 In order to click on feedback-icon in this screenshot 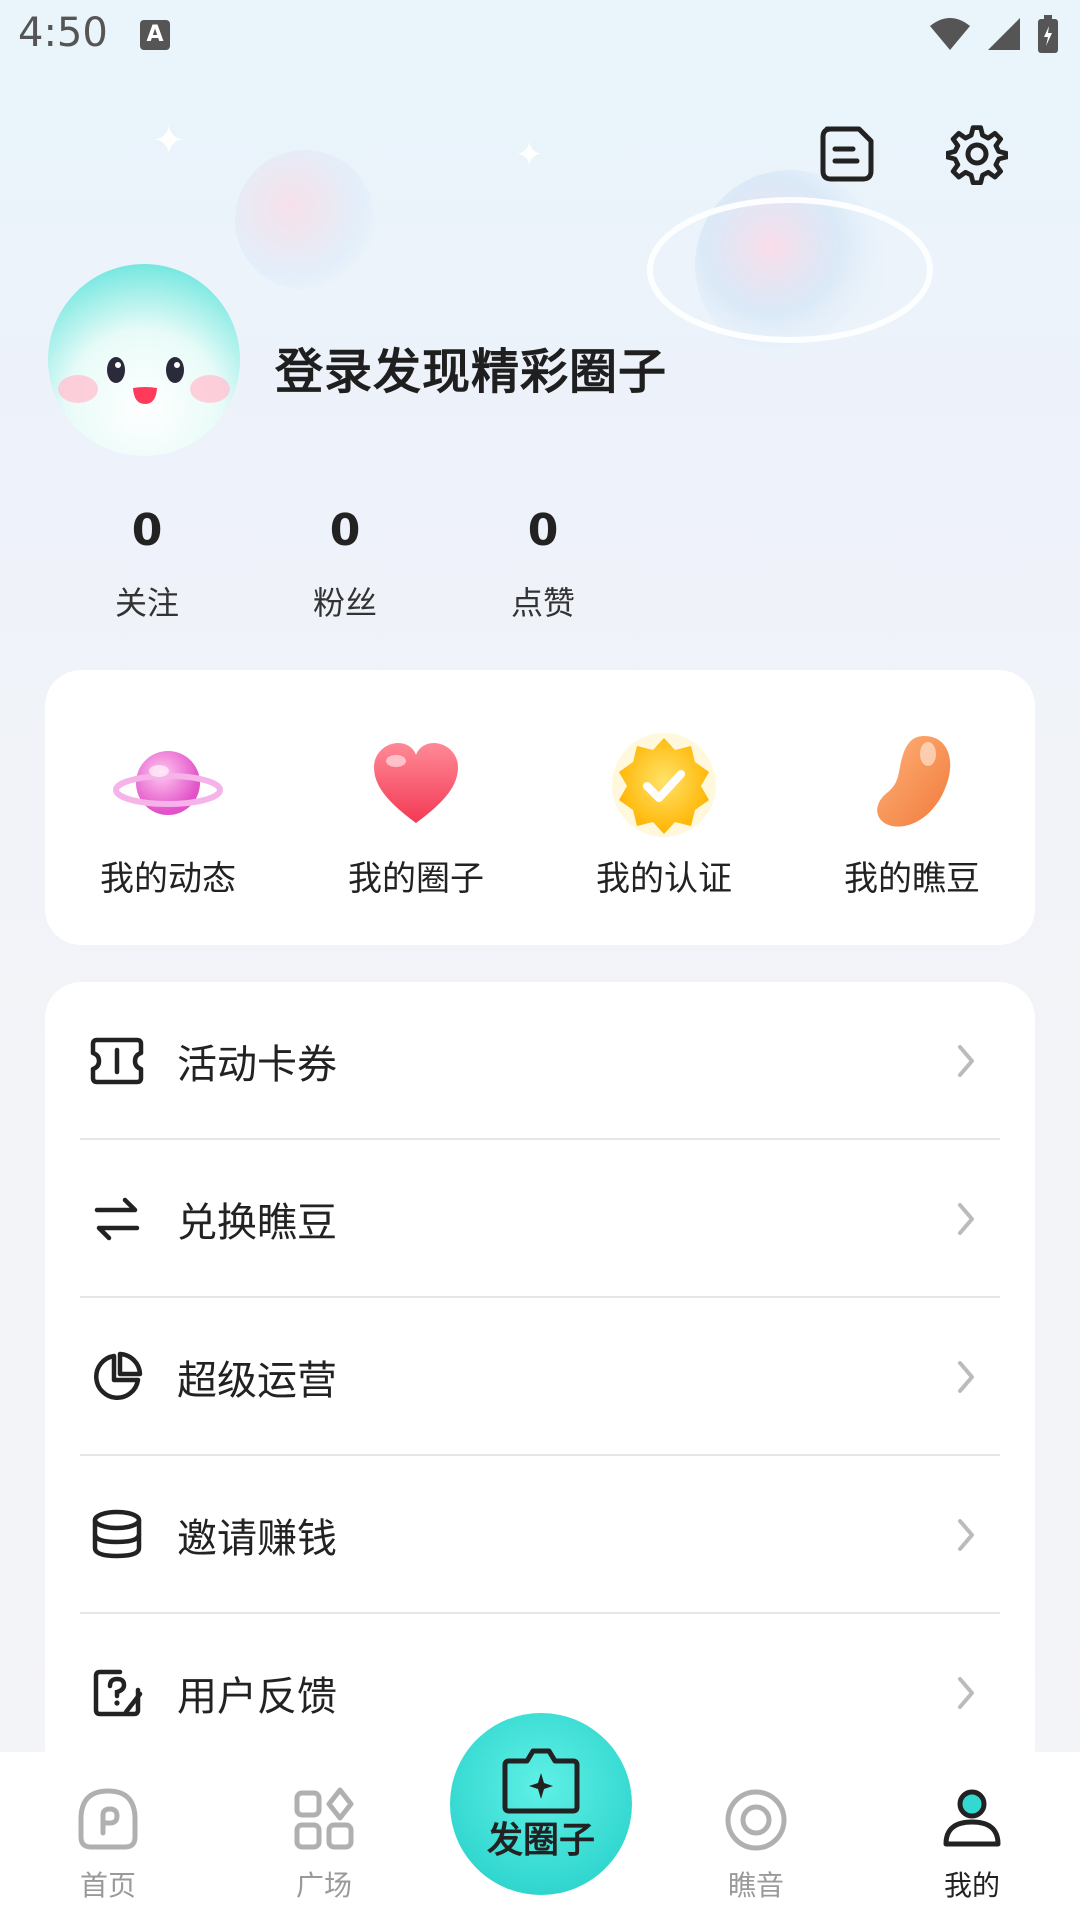, I will do `click(117, 1693)`.